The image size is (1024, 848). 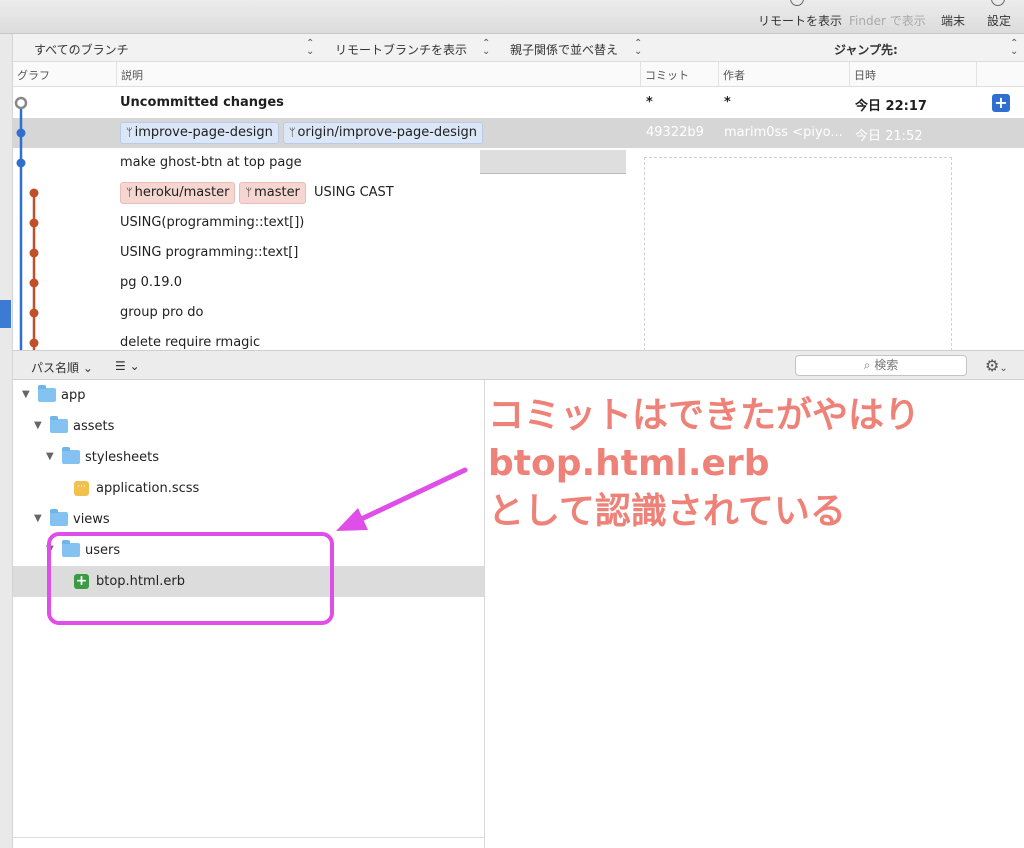 What do you see at coordinates (81, 581) in the screenshot?
I see `added-file-icon: +` at bounding box center [81, 581].